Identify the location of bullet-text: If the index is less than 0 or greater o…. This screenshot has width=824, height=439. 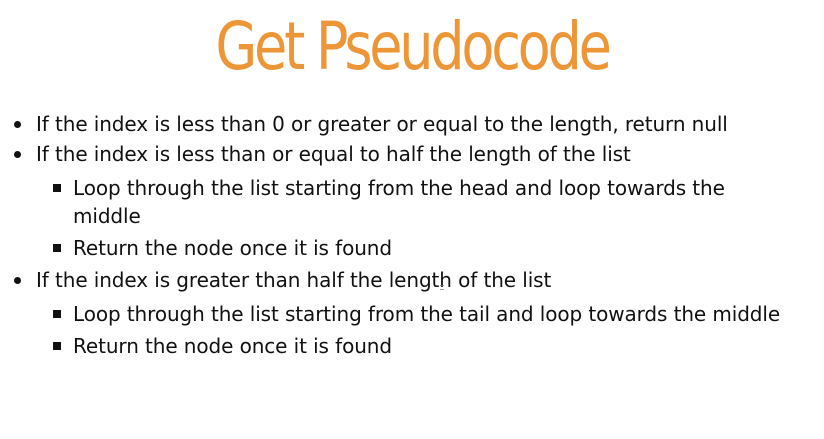
(382, 124).